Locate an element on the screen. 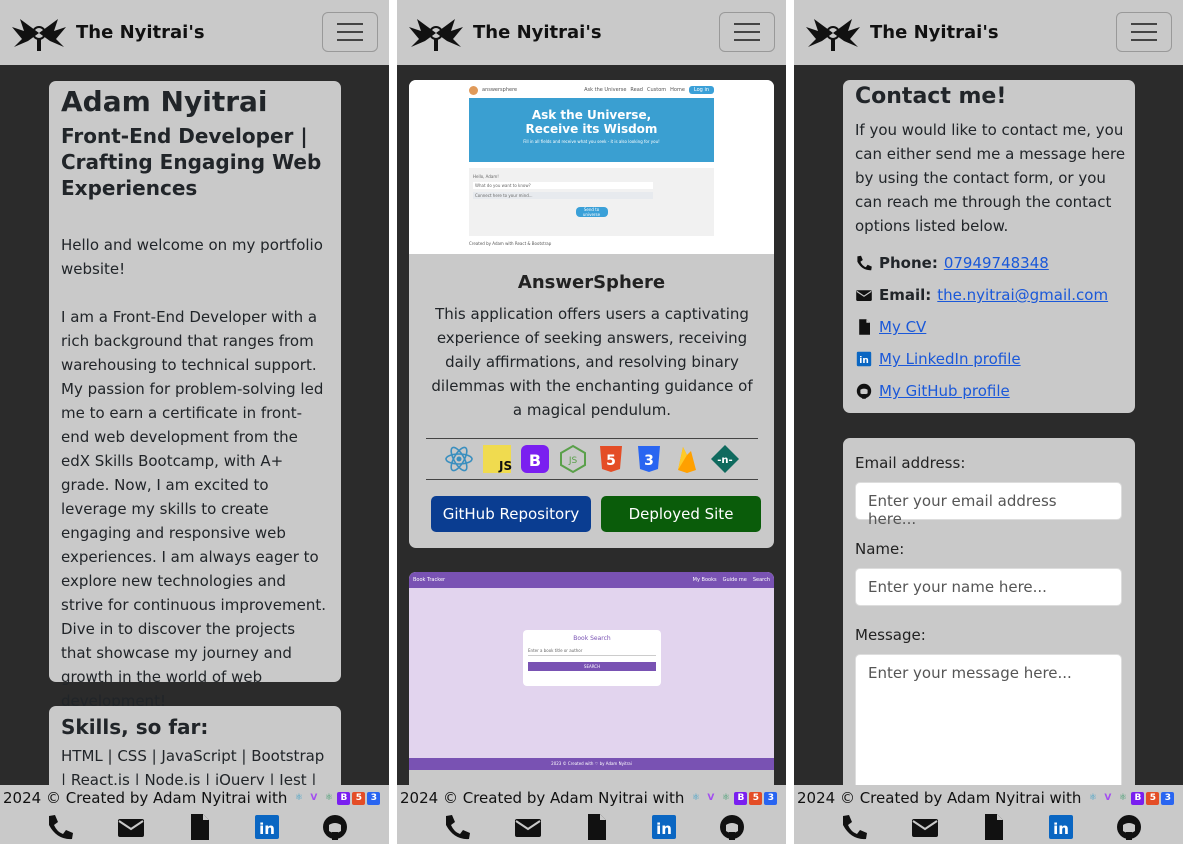 This screenshot has width=1183, height=844. preview-submit: Send to universe is located at coordinates (591, 212).